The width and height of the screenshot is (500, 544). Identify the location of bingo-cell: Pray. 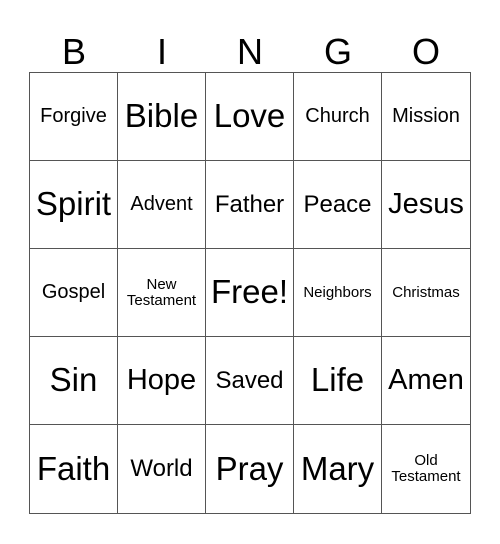
(250, 469).